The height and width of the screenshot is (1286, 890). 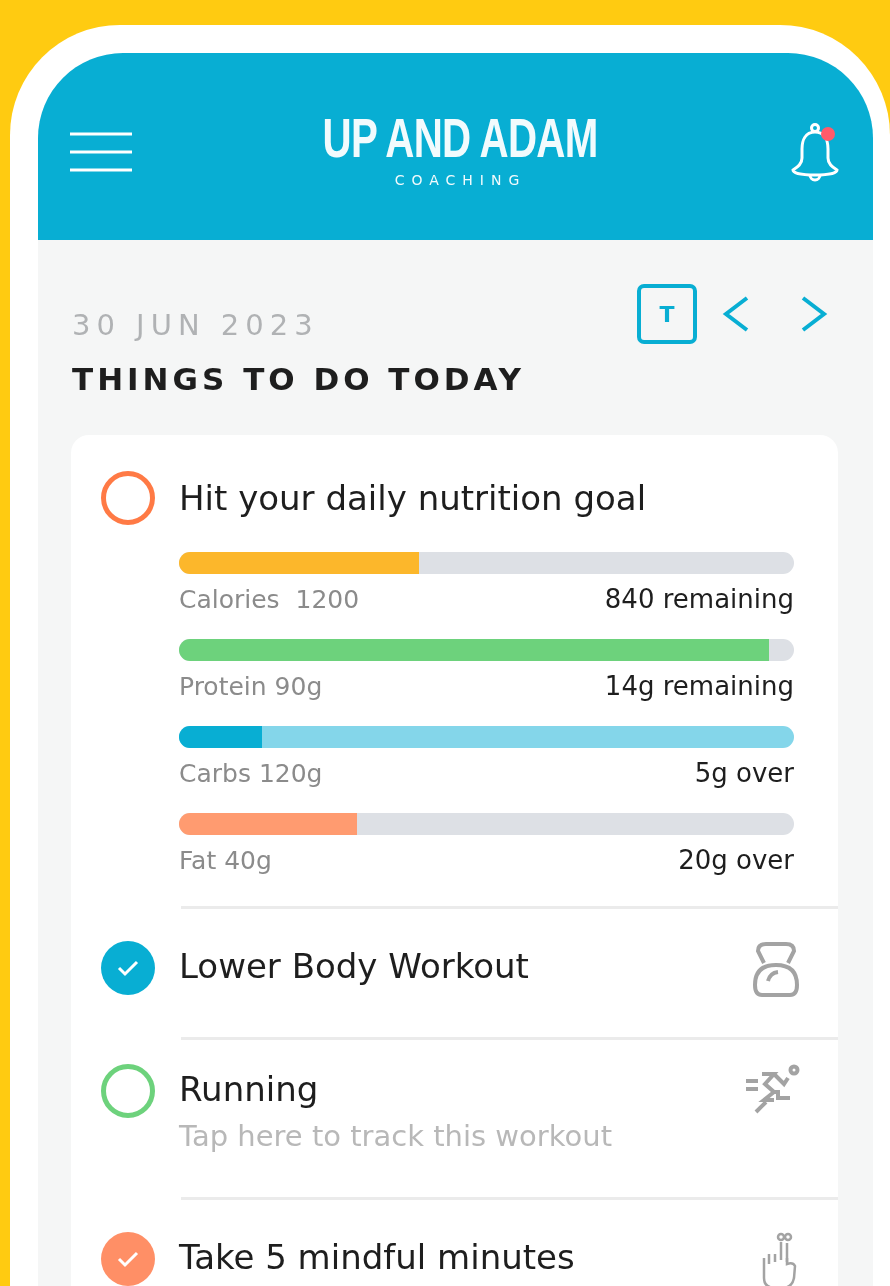 What do you see at coordinates (396, 1136) in the screenshot?
I see `task-hint: Tap here to track this workout` at bounding box center [396, 1136].